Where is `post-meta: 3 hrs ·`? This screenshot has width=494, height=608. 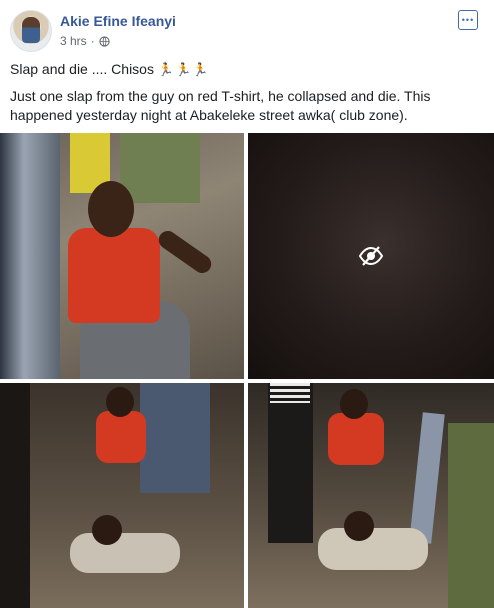
post-meta: 3 hrs · is located at coordinates (85, 41).